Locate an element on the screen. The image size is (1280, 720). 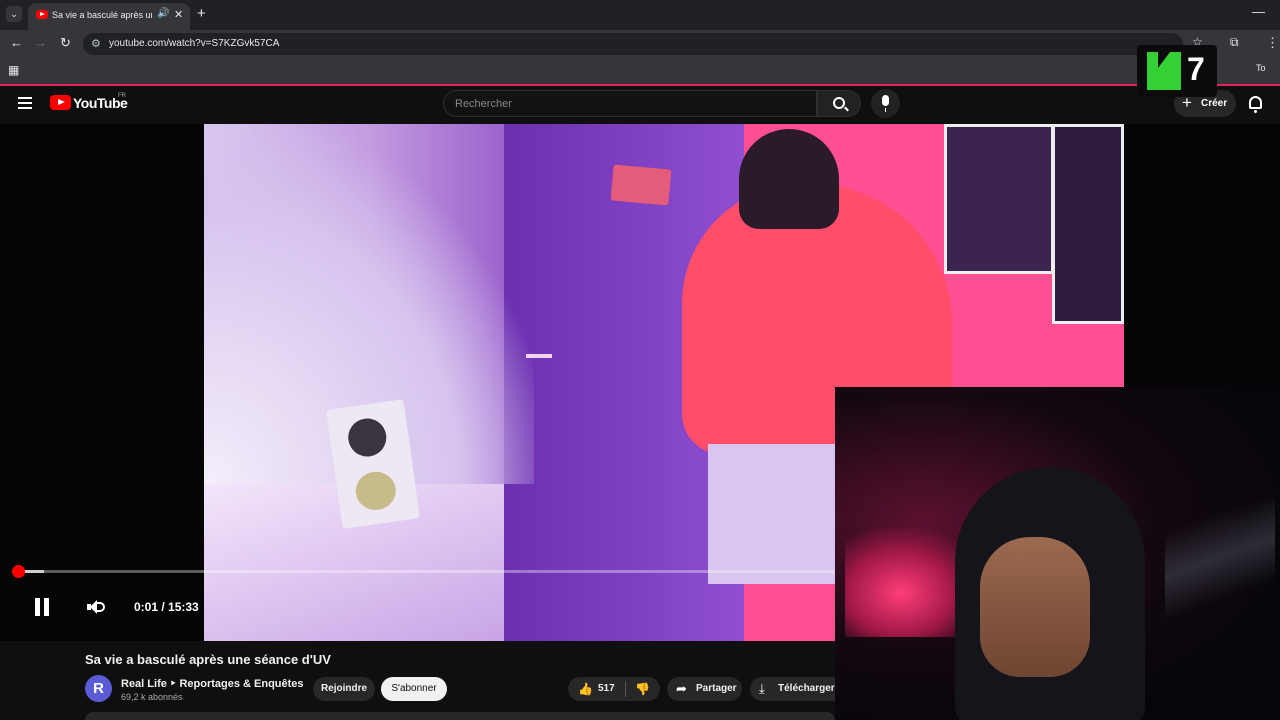
subscribe-label: S'abonner is located at coordinates (414, 688).